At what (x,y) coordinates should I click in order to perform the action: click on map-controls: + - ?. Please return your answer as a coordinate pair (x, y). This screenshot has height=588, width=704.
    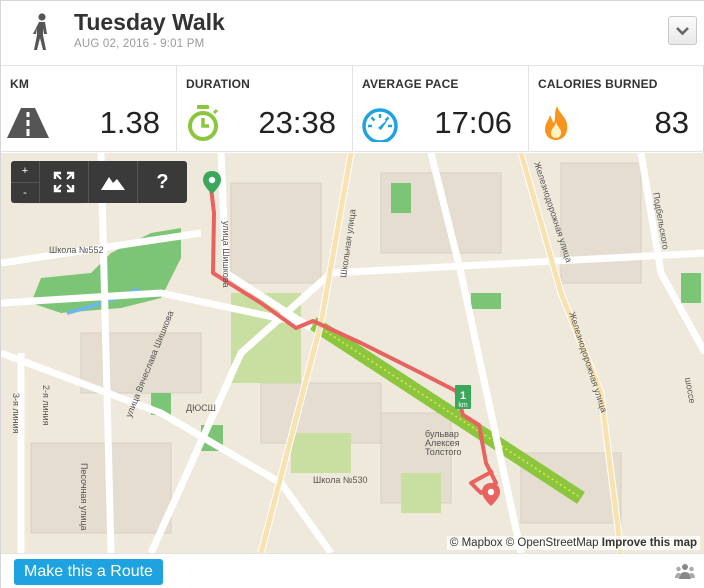
    Looking at the image, I should click on (99, 182).